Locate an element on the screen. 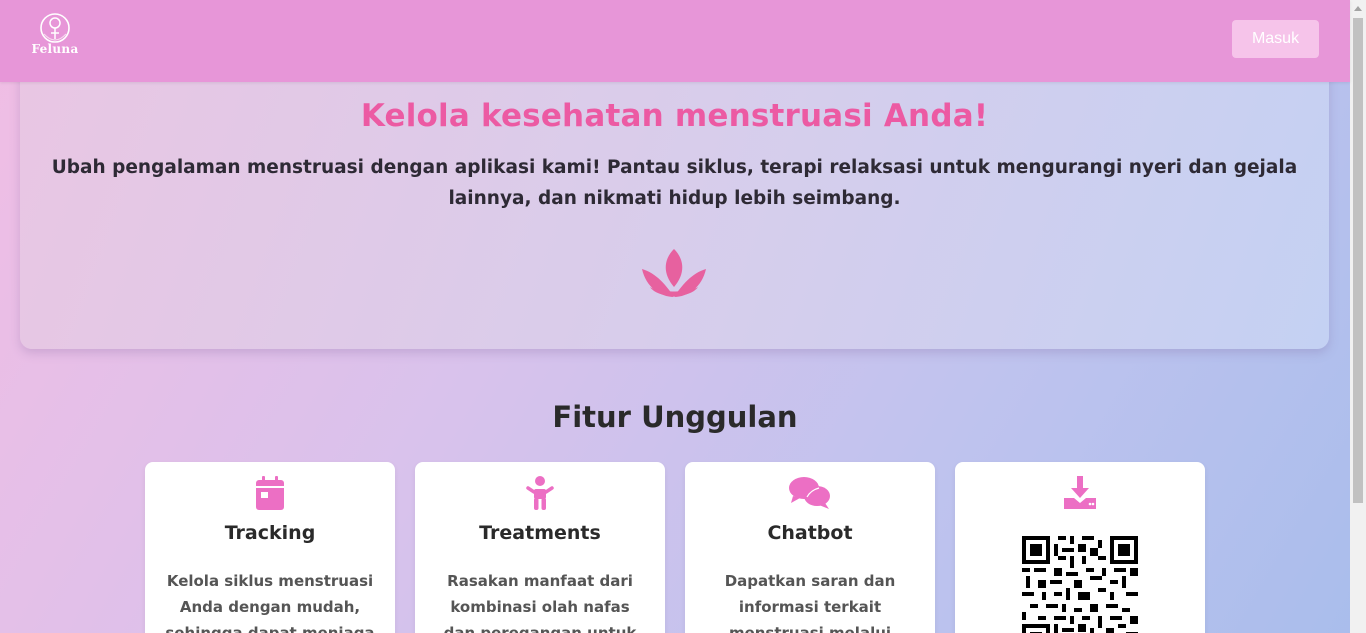 The height and width of the screenshot is (633, 1366). login-button: Masuk is located at coordinates (1275, 39).